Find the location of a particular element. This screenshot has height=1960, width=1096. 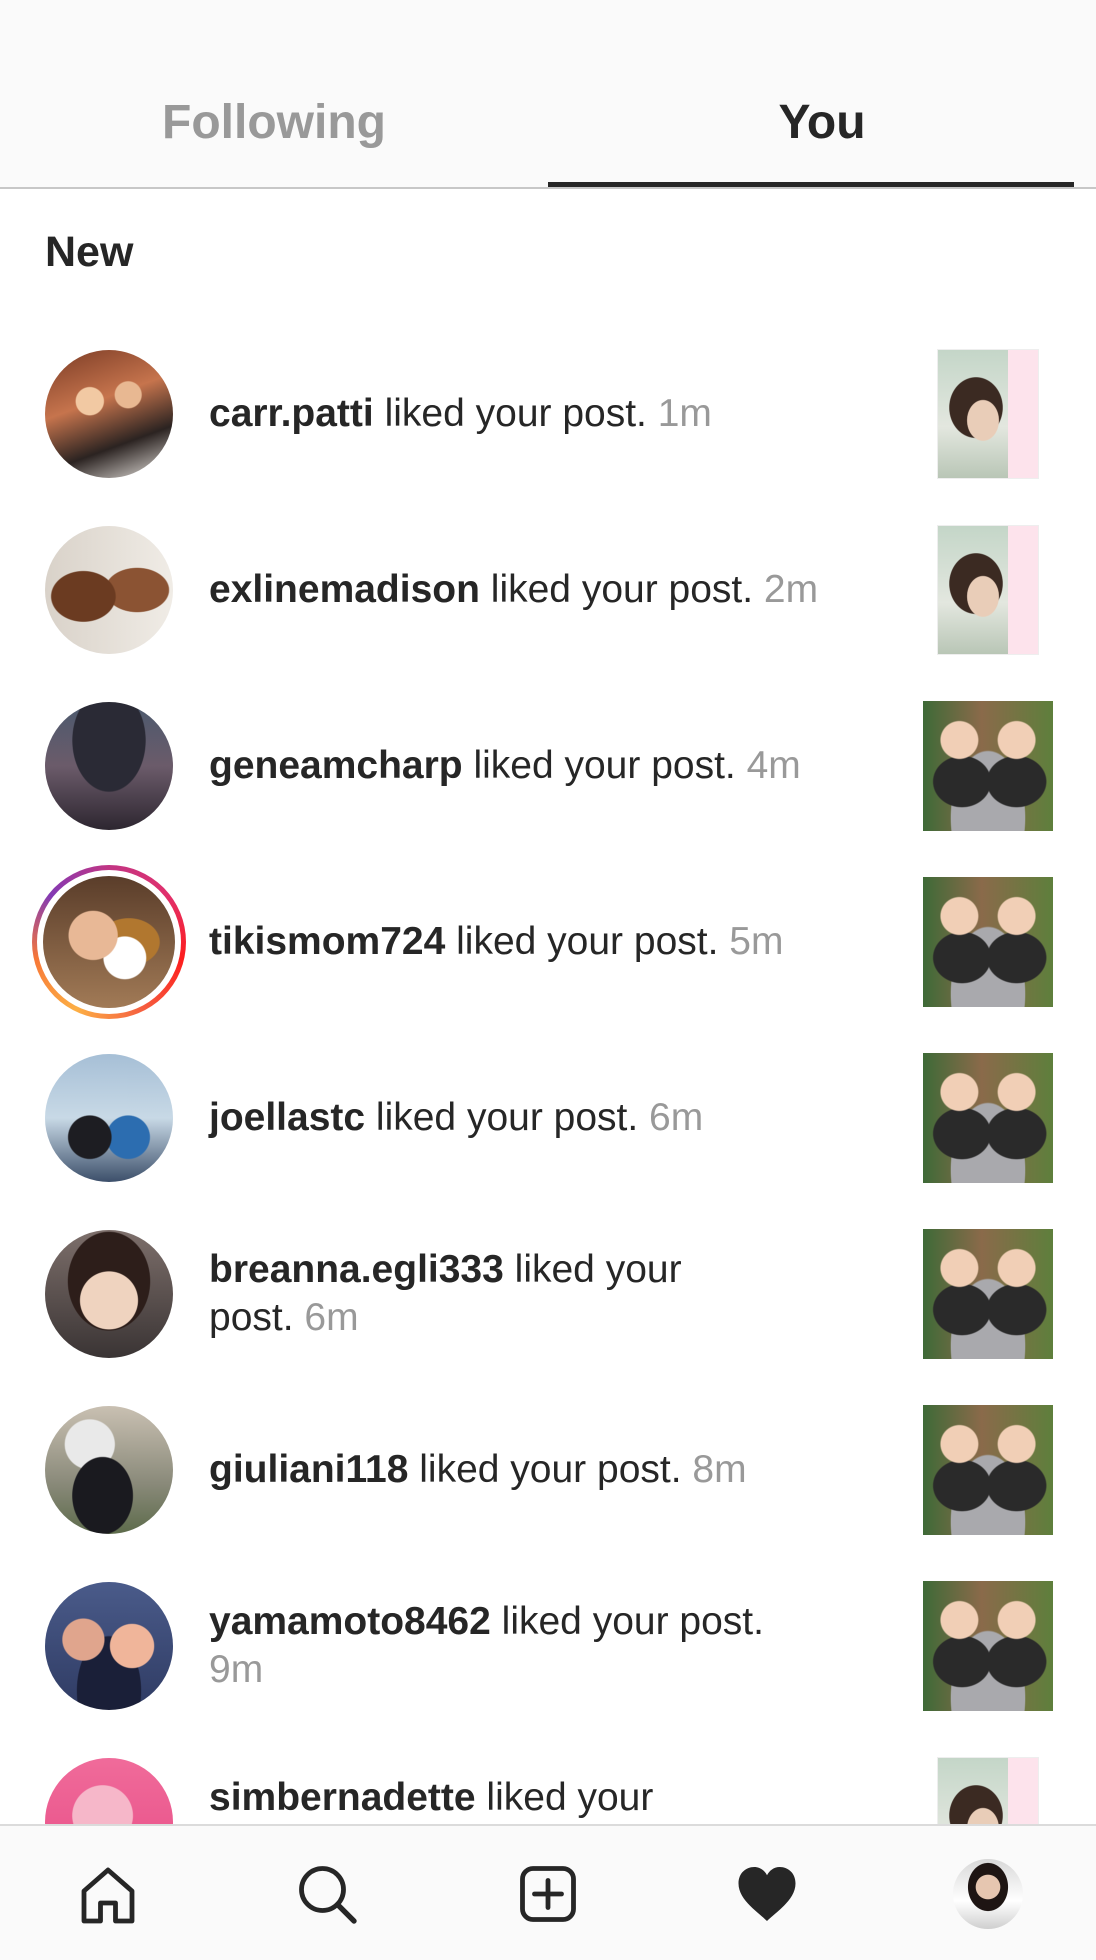

list-item: tikismom724 liked your post. 5m is located at coordinates (548, 942).